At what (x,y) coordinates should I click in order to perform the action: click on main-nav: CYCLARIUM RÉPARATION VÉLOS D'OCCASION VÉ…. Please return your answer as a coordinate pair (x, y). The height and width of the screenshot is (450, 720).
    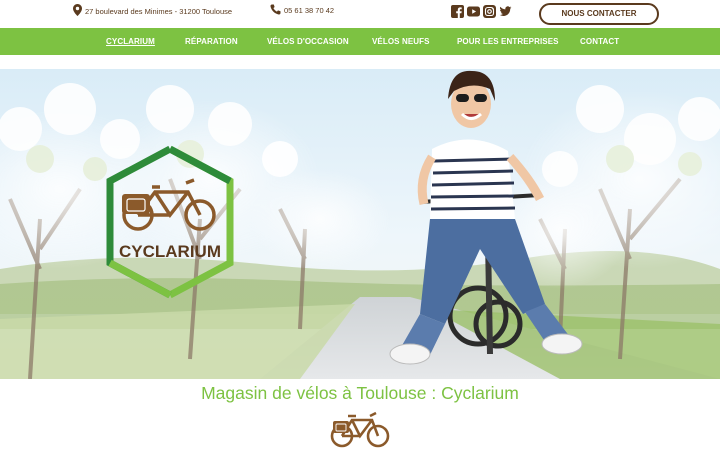
    Looking at the image, I should click on (360, 41).